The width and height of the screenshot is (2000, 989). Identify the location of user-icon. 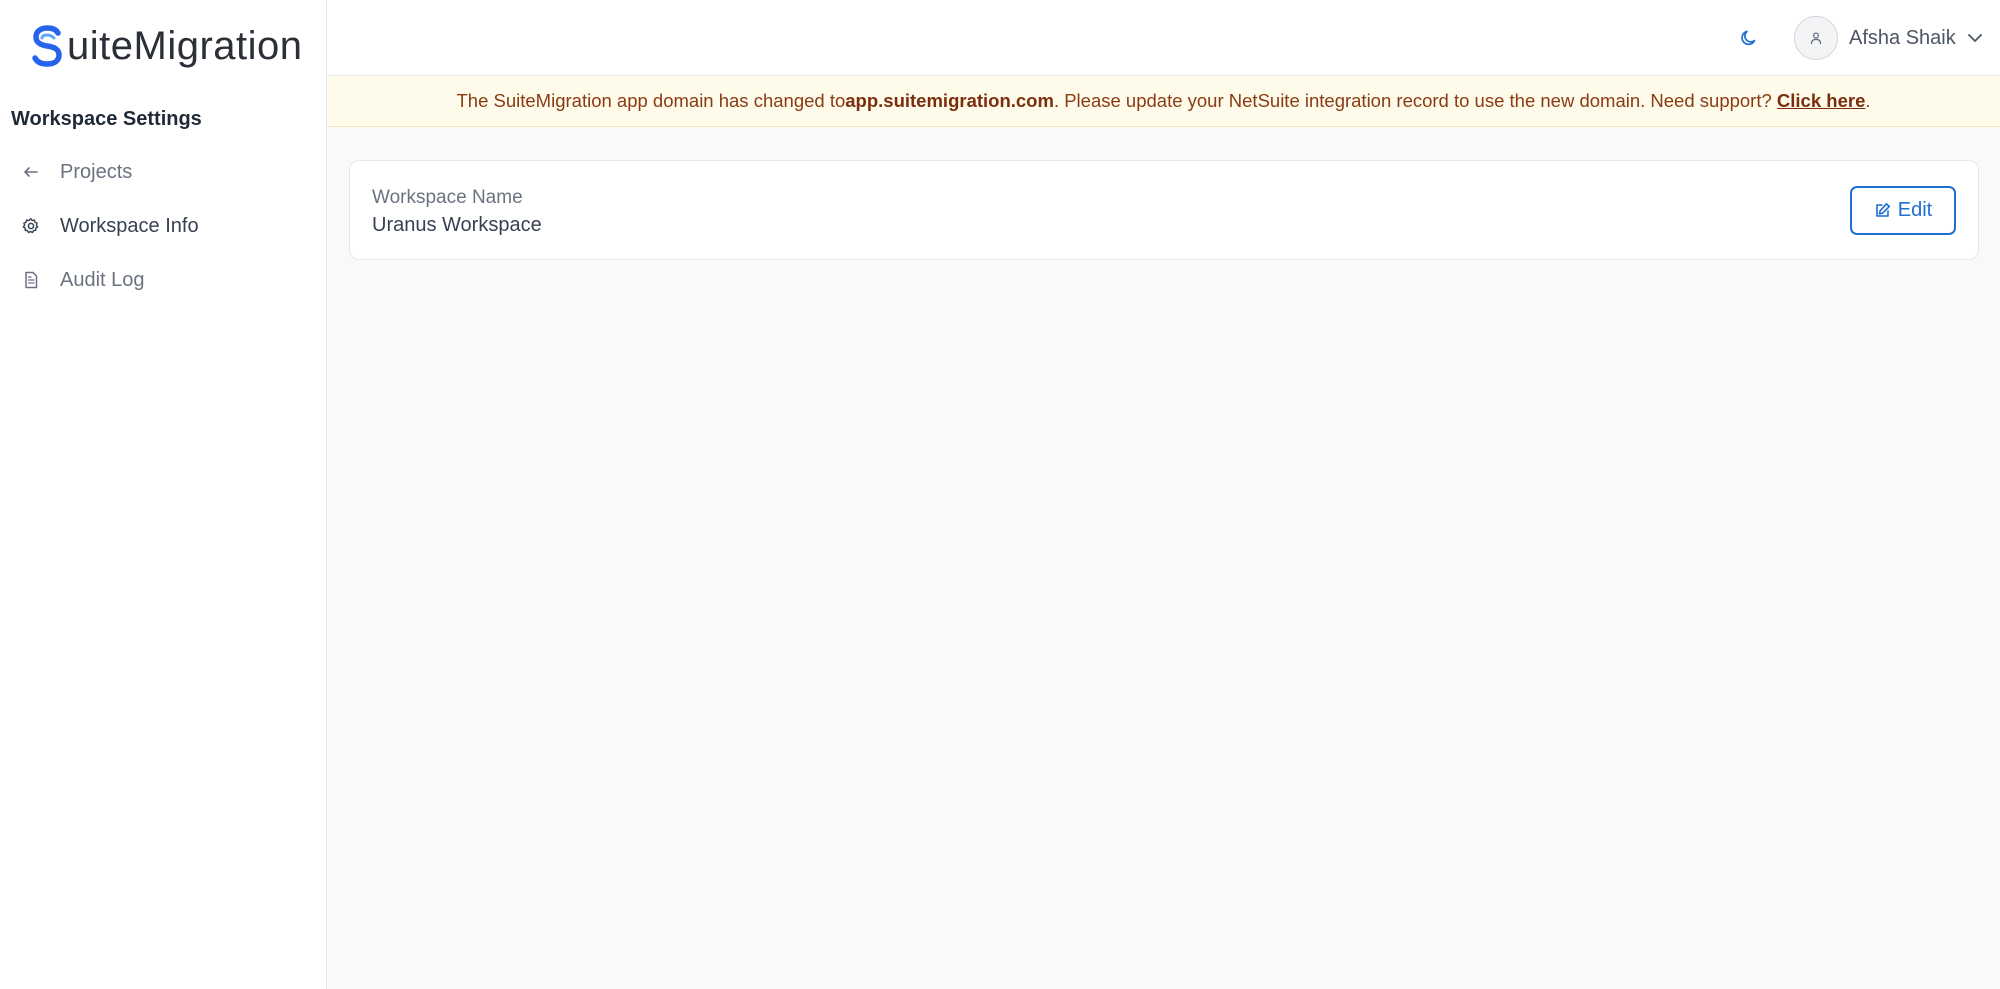
(1816, 38).